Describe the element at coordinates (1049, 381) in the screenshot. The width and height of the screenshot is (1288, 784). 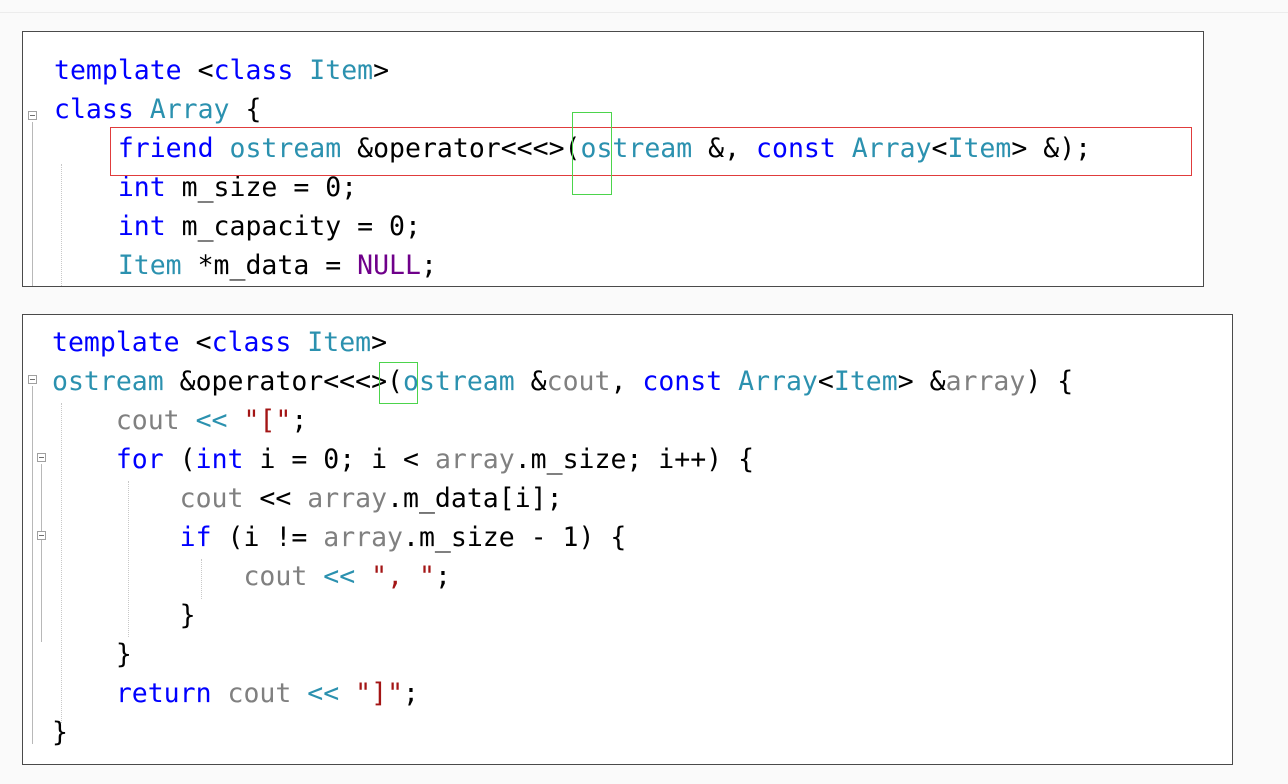
I see `code-token: ) {` at that location.